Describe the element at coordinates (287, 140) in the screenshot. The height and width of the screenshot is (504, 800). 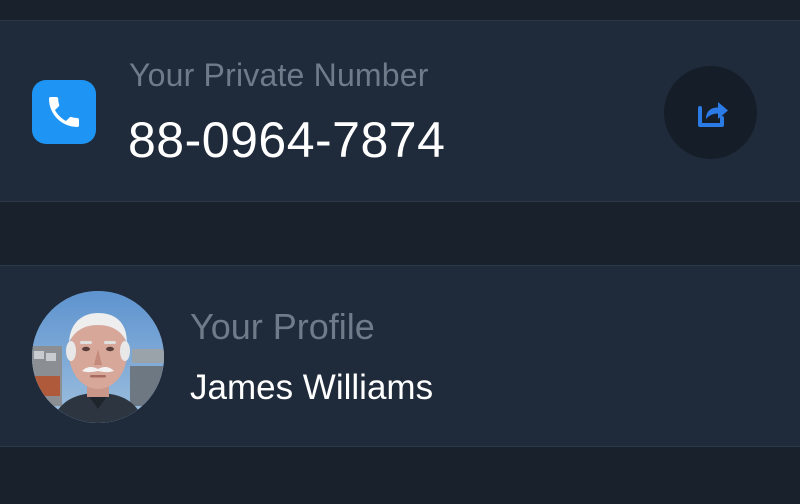
I see `private-number-value: 88-0964-7874` at that location.